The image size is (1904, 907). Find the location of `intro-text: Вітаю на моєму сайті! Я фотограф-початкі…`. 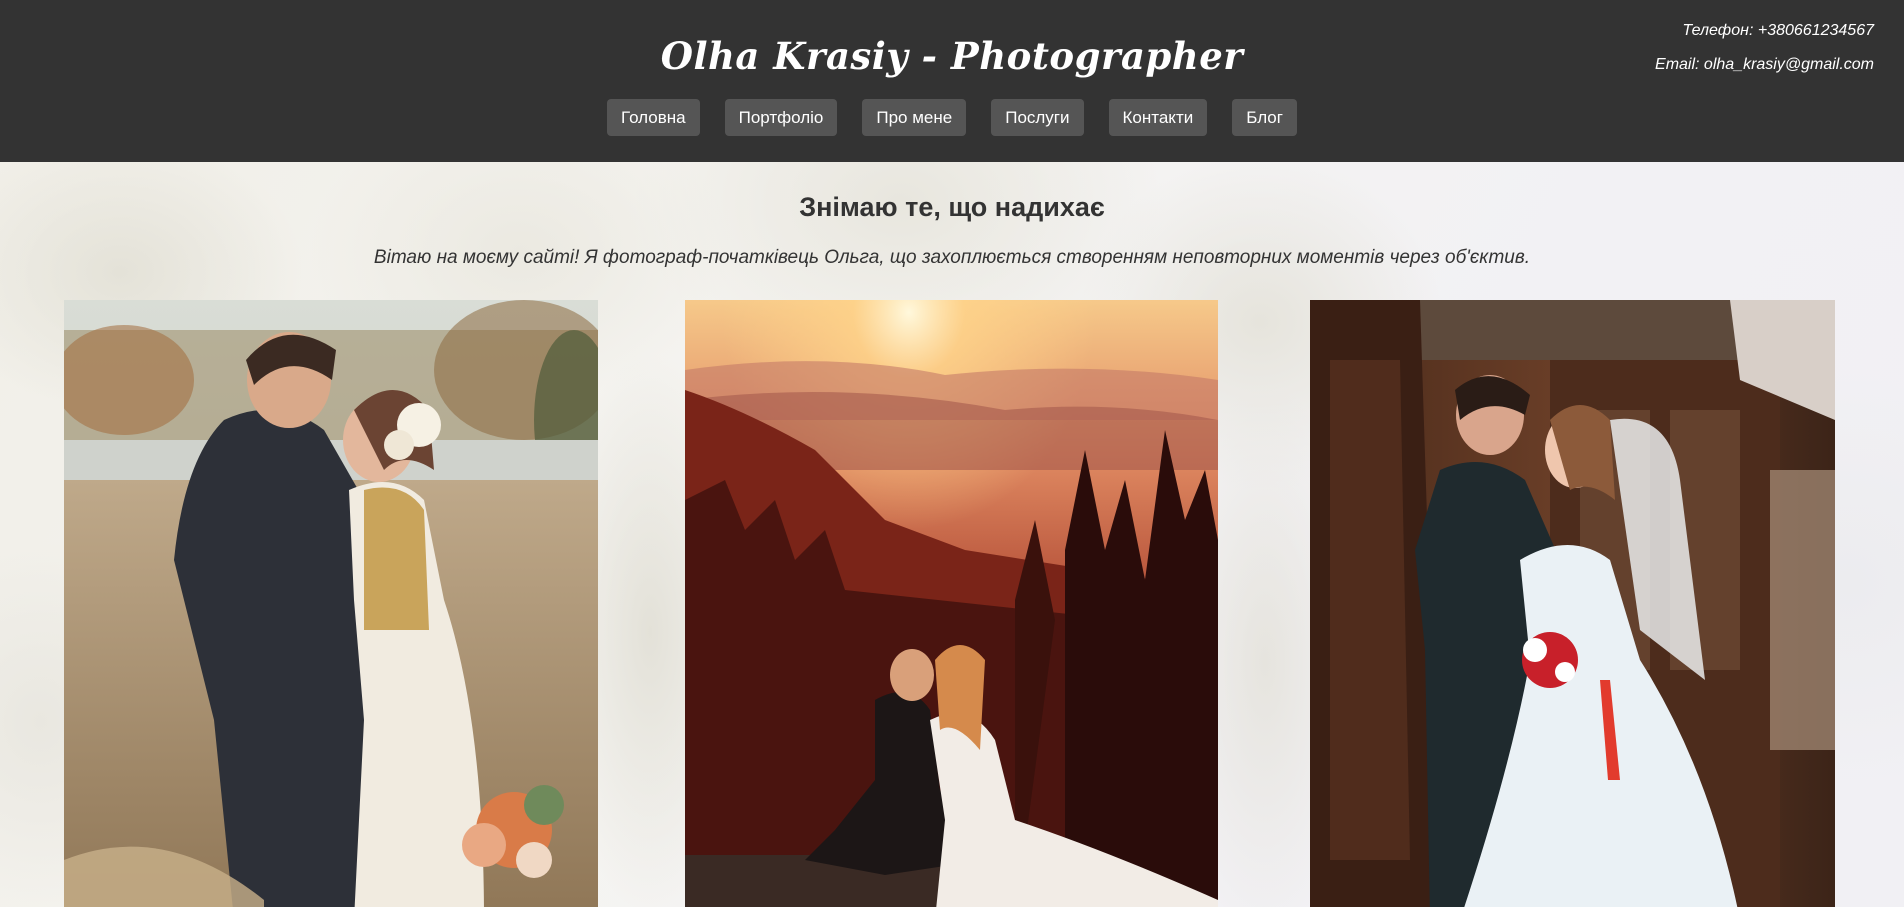

intro-text: Вітаю на моєму сайті! Я фотограф-початкі… is located at coordinates (952, 257).